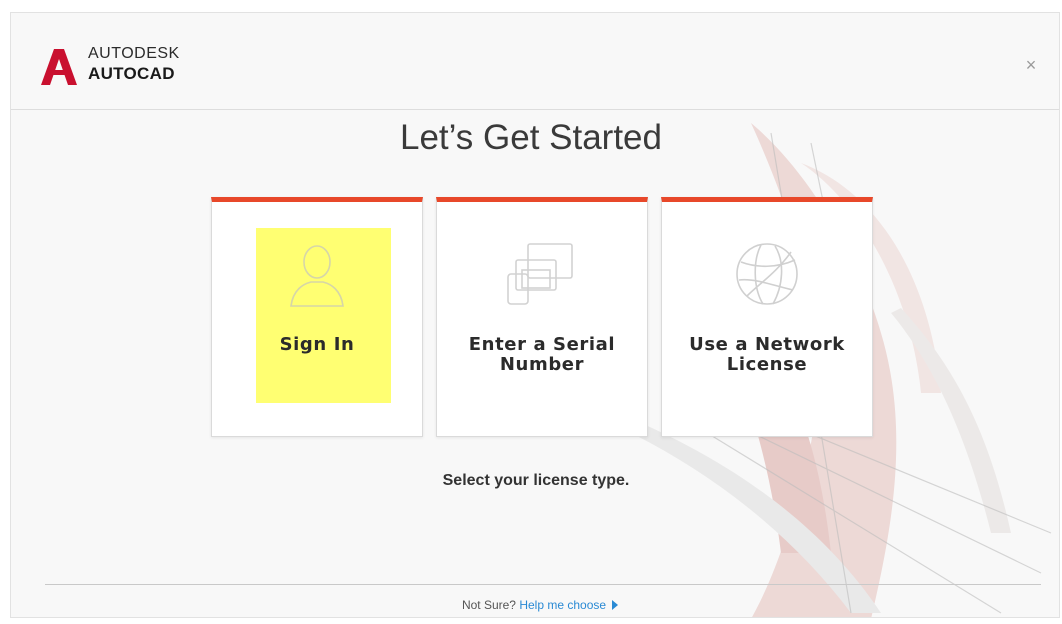 The height and width of the screenshot is (624, 1062). I want to click on card-label-line: Use a Network, so click(767, 344).